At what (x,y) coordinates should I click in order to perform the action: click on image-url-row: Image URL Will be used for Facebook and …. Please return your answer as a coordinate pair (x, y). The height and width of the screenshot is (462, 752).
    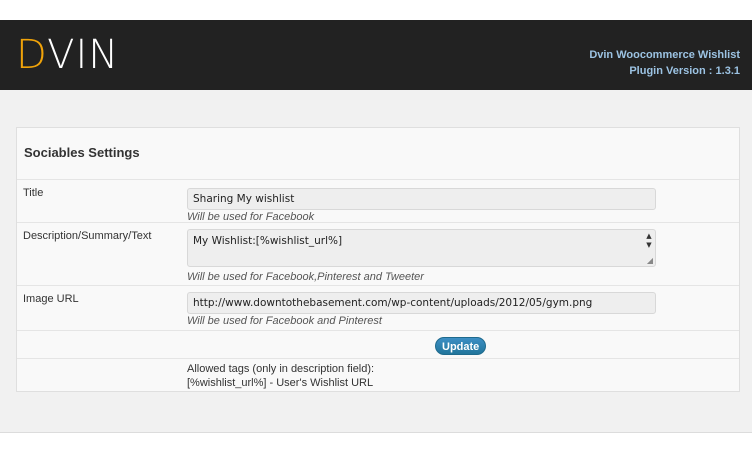
    Looking at the image, I should click on (378, 308).